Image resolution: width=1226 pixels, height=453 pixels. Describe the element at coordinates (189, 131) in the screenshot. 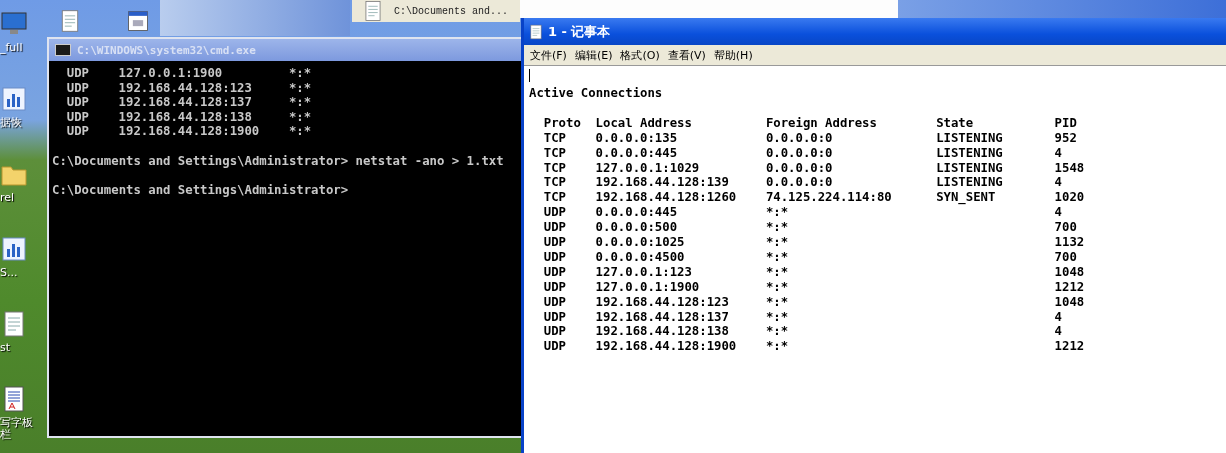

I see `console-text: 192.168.44.128:1900` at that location.